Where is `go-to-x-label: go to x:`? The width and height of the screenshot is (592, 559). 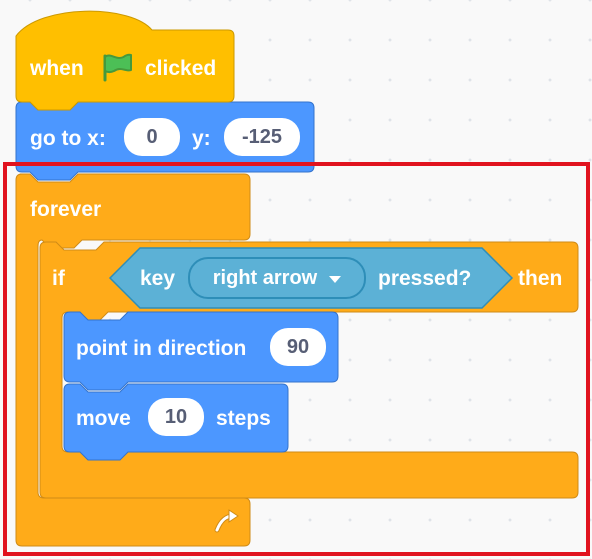
go-to-x-label: go to x: is located at coordinates (68, 138).